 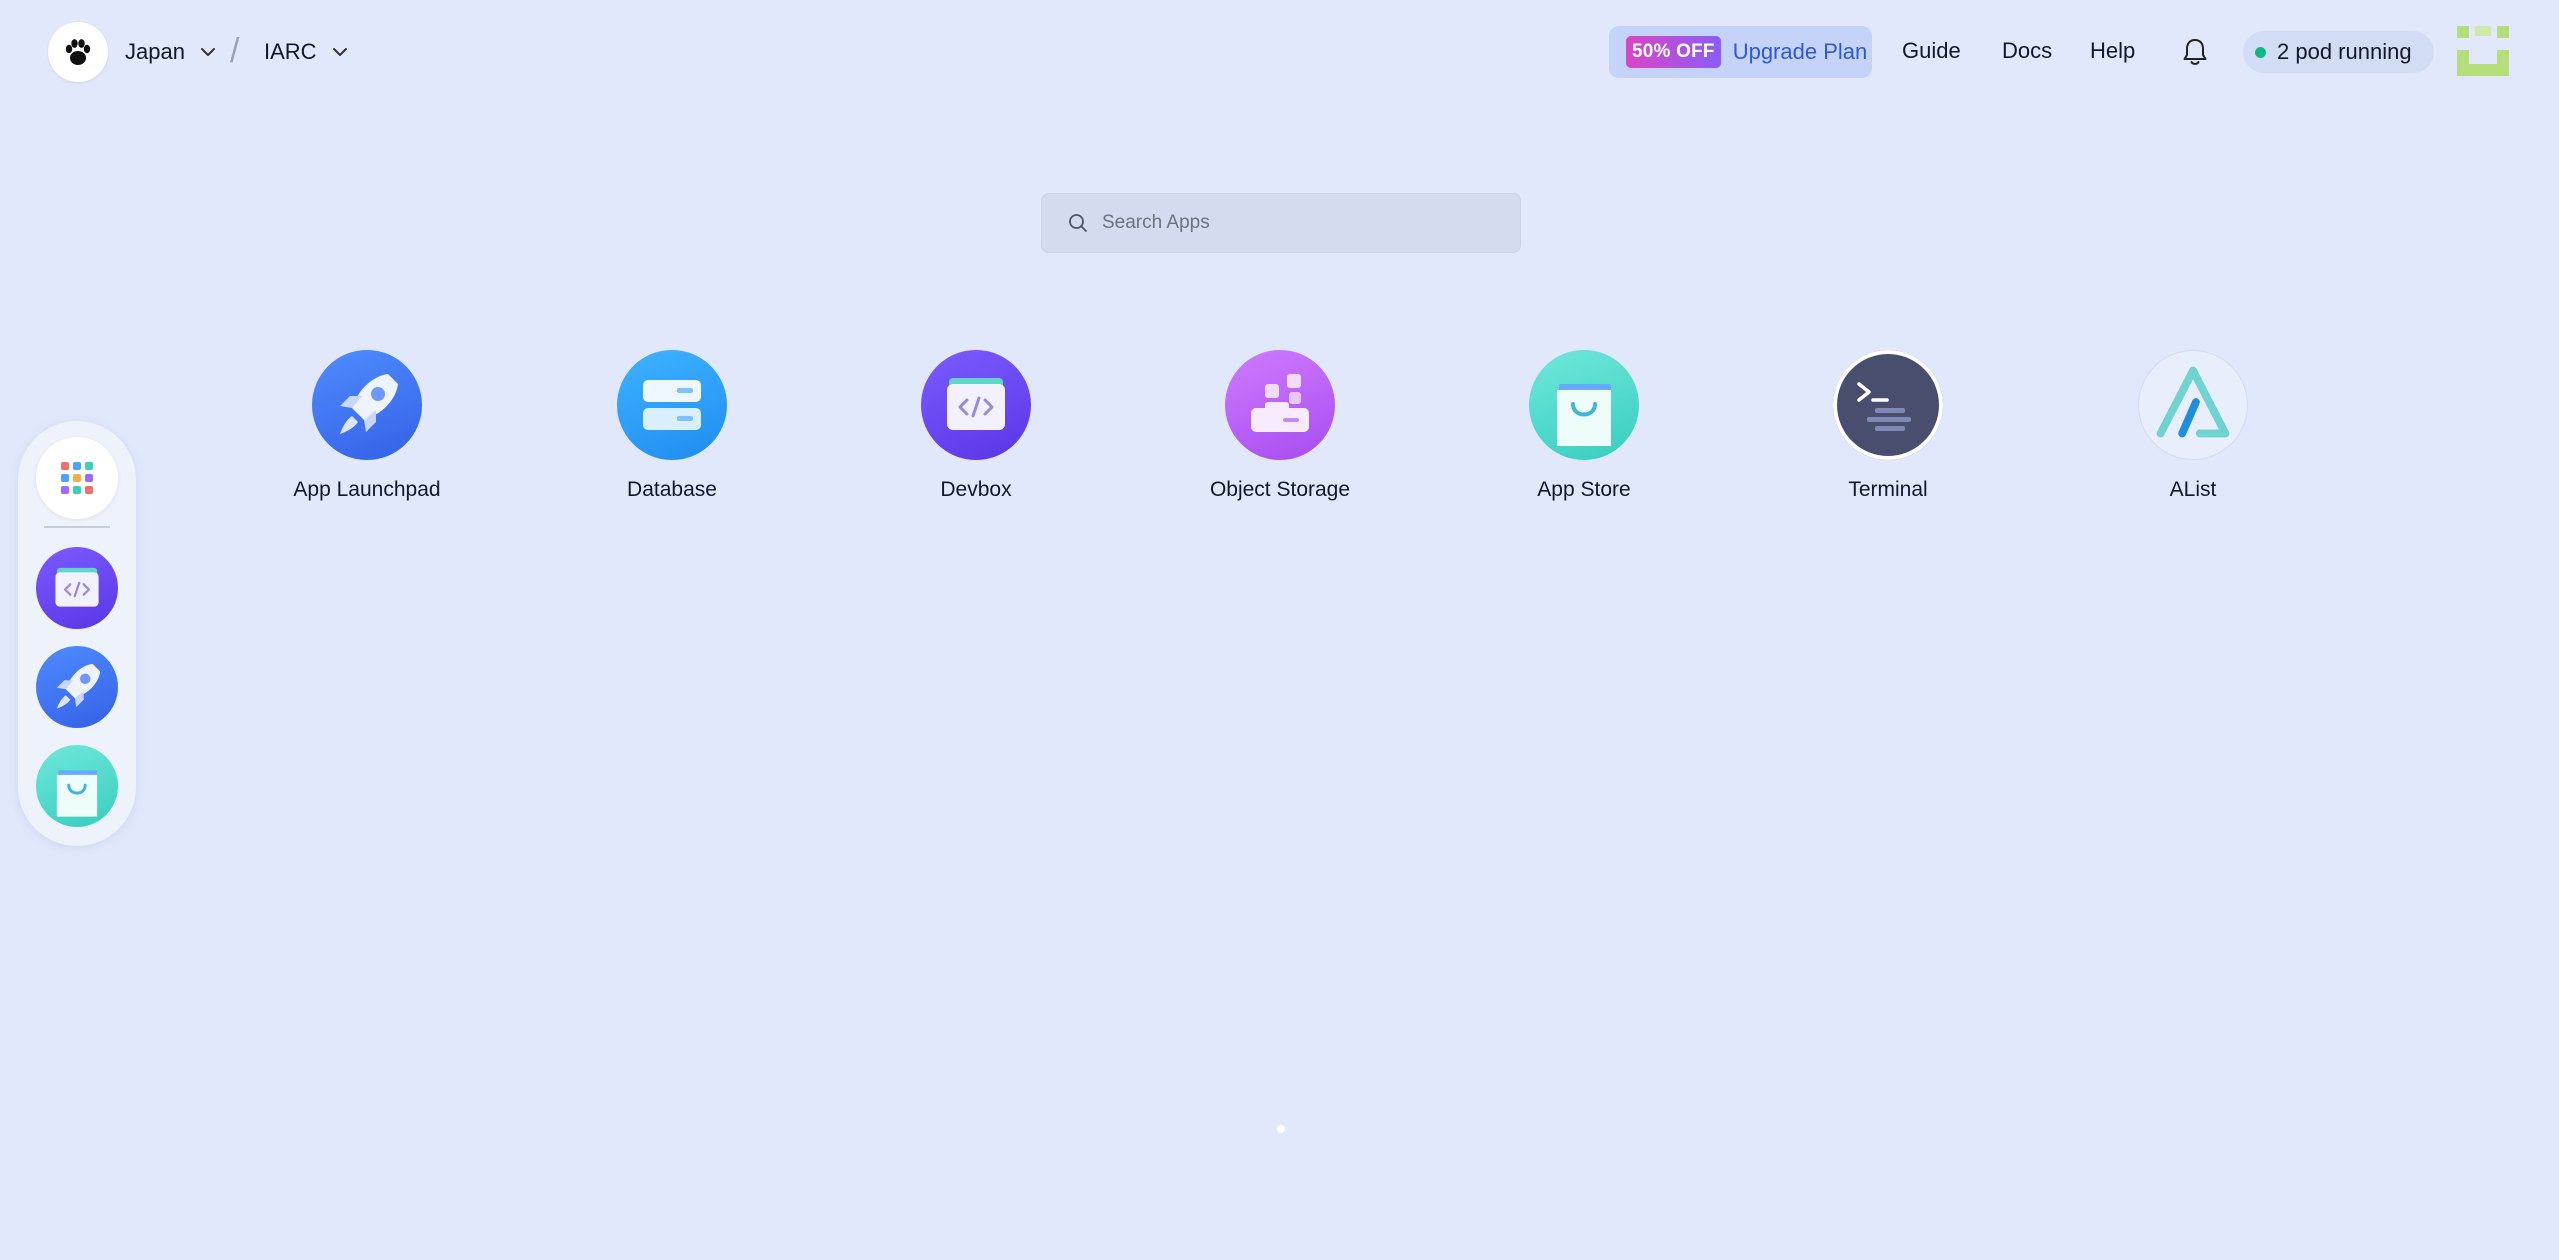 I want to click on terminal-tile: Terminal, so click(x=1888, y=430).